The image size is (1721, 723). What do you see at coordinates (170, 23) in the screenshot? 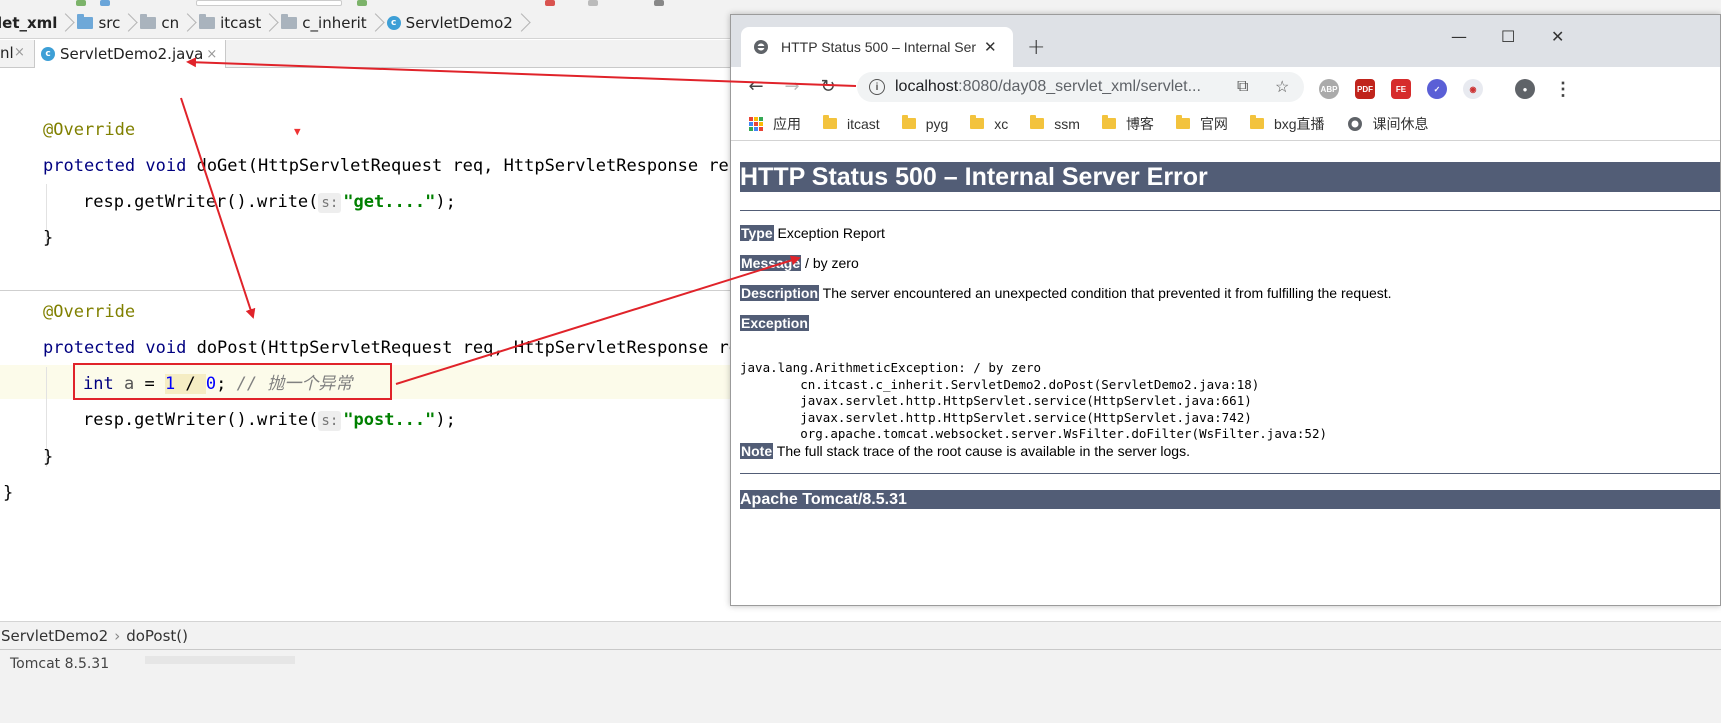
I see `breadcrumb-label: cn` at bounding box center [170, 23].